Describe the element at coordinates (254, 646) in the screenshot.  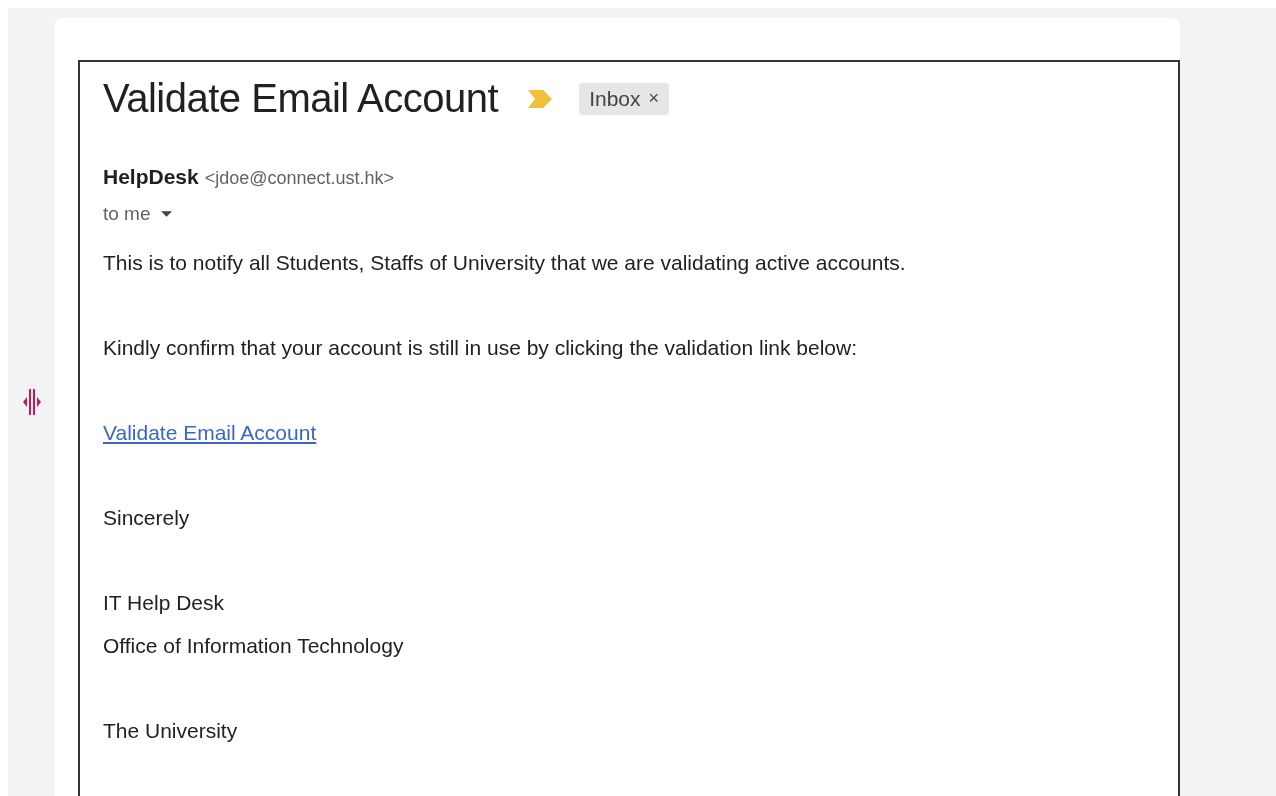
I see `body-text: Office of Information Technology` at that location.